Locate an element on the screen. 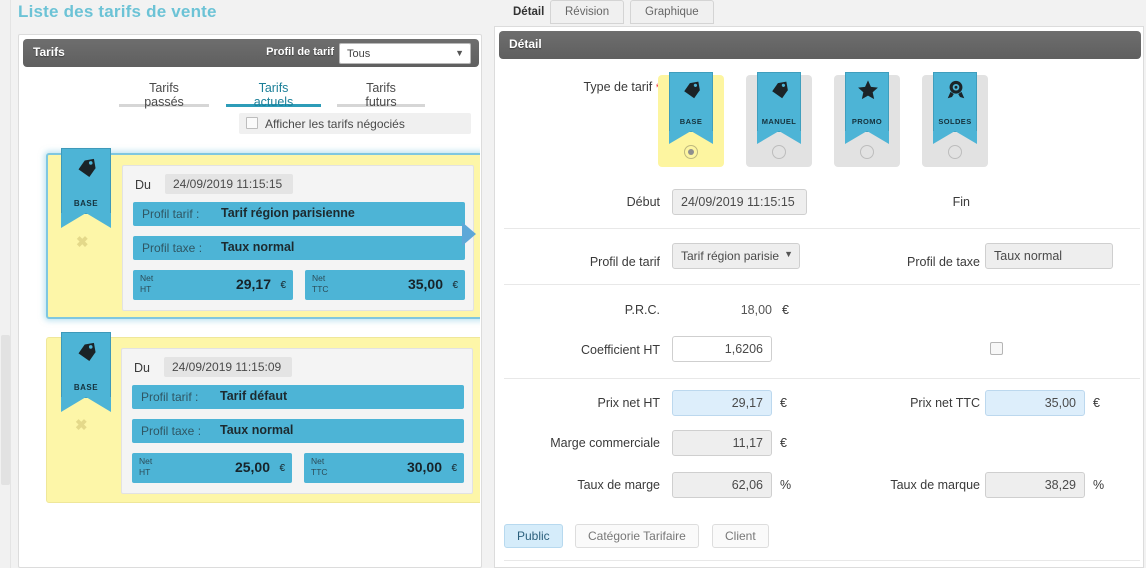 The height and width of the screenshot is (568, 1146). prc-unit: € is located at coordinates (785, 310).